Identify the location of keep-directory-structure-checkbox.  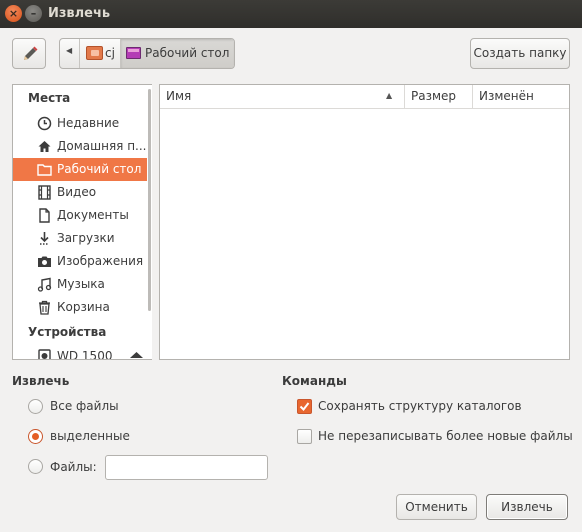
(304, 406).